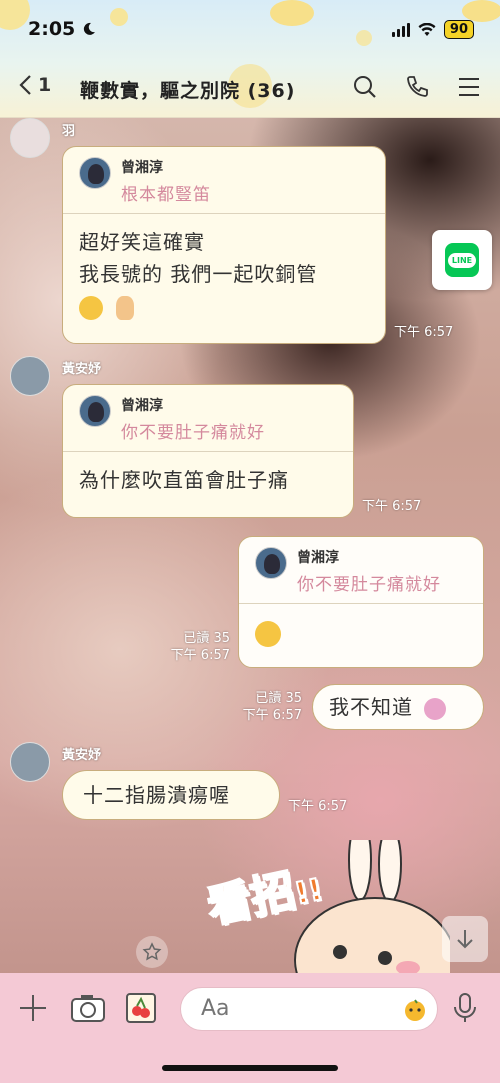 Image resolution: width=500 pixels, height=1083 pixels. I want to click on quote-text: 根本都豎笛, so click(166, 195).